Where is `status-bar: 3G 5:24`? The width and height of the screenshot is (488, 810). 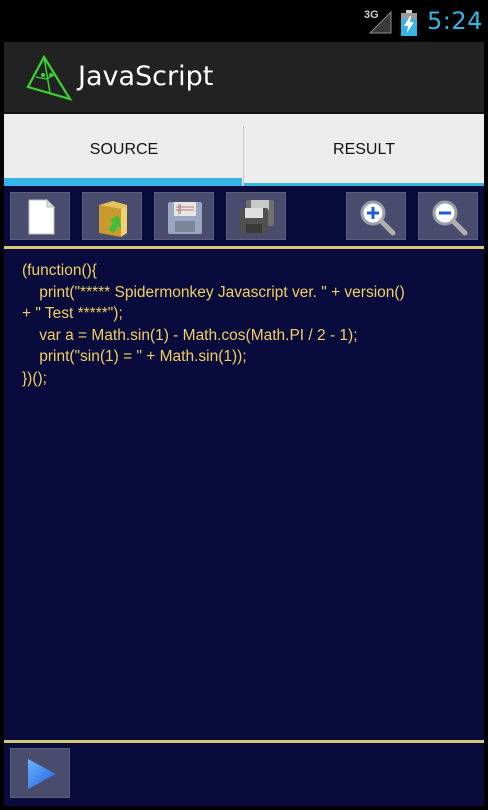 status-bar: 3G 5:24 is located at coordinates (244, 21).